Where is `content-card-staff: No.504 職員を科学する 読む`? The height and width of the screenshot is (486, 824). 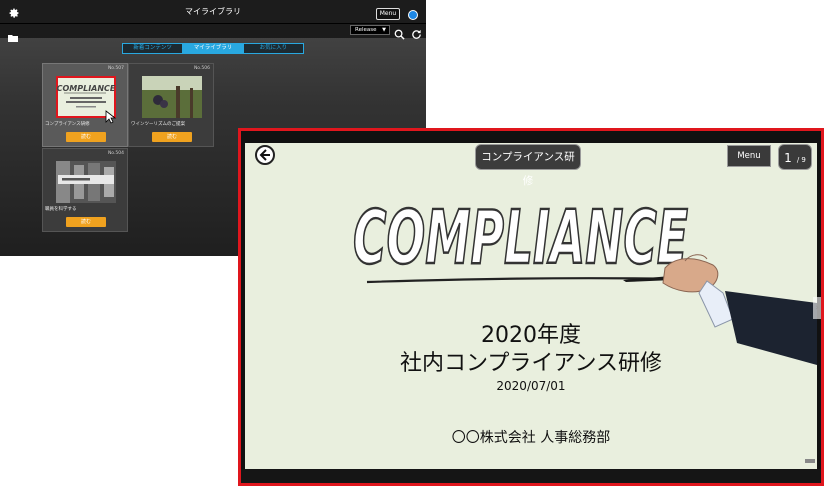
content-card-staff: No.504 職員を科学する 読む is located at coordinates (85, 190).